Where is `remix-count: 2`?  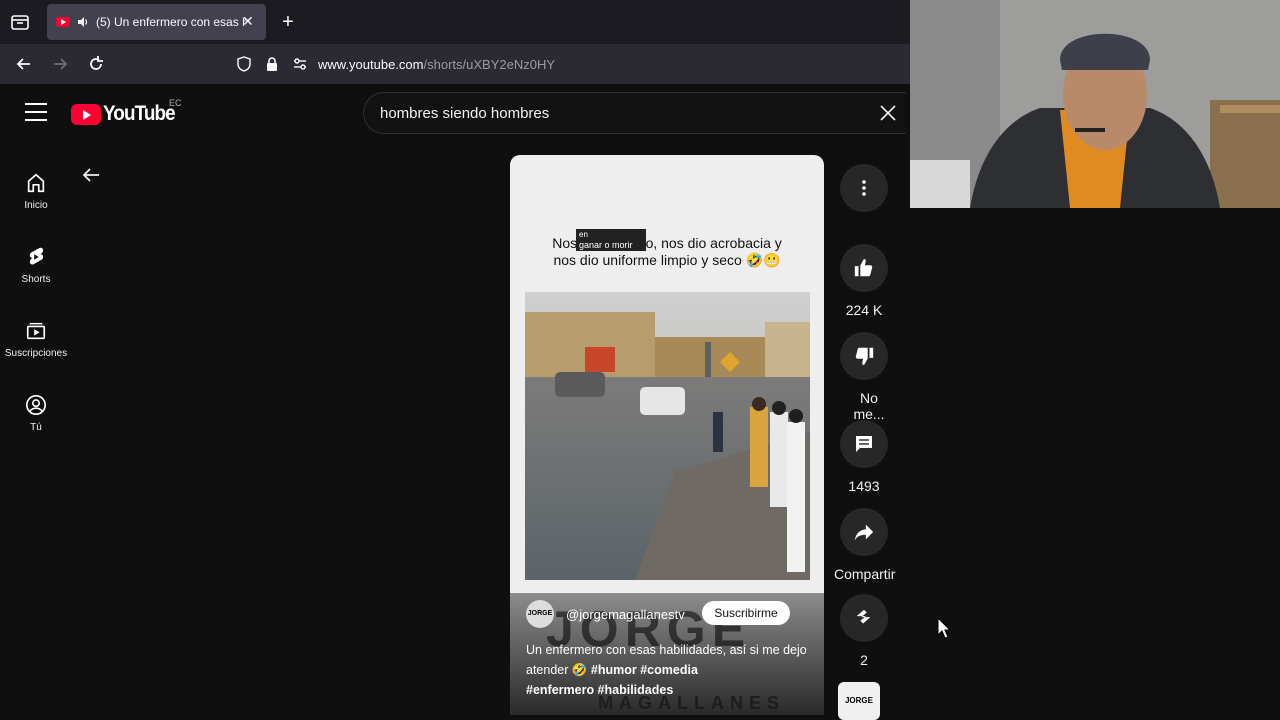 remix-count: 2 is located at coordinates (864, 660).